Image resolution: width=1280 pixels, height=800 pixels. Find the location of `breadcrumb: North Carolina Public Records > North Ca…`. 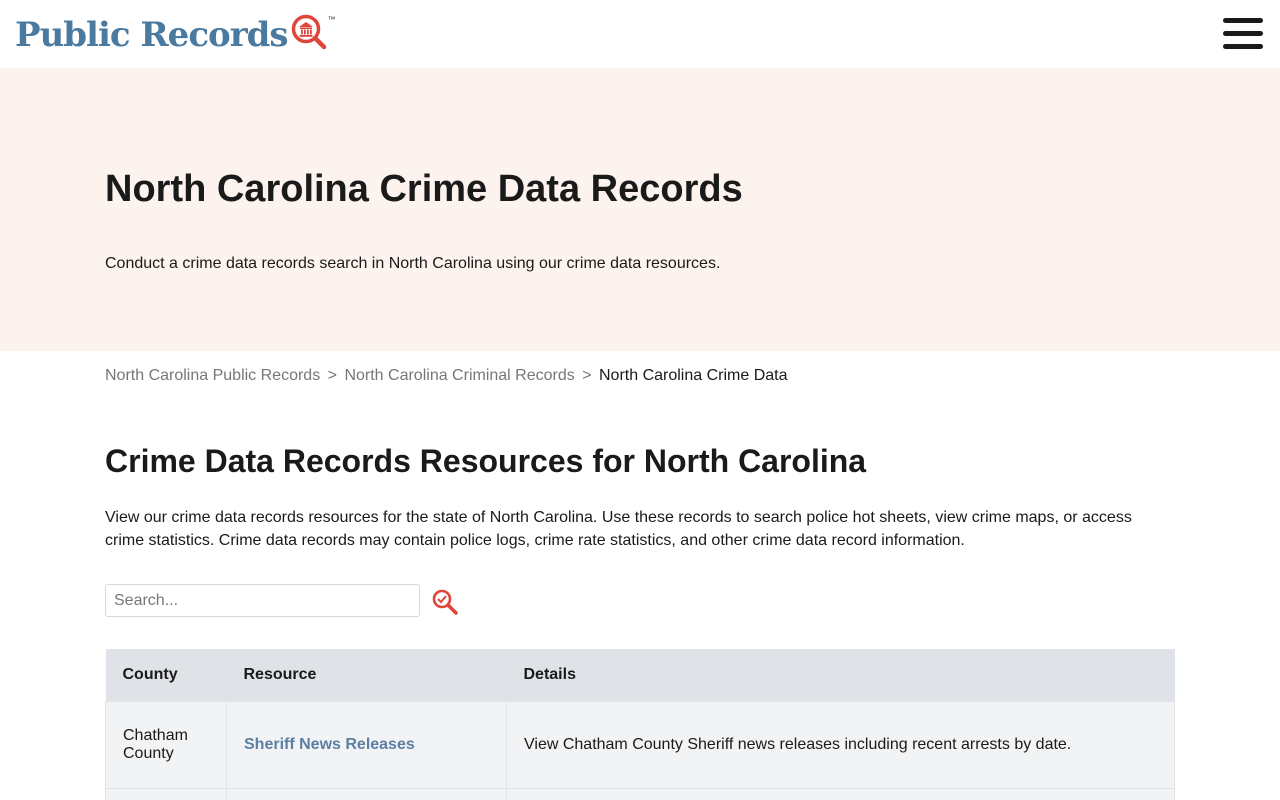

breadcrumb: North Carolina Public Records > North Ca… is located at coordinates (446, 376).